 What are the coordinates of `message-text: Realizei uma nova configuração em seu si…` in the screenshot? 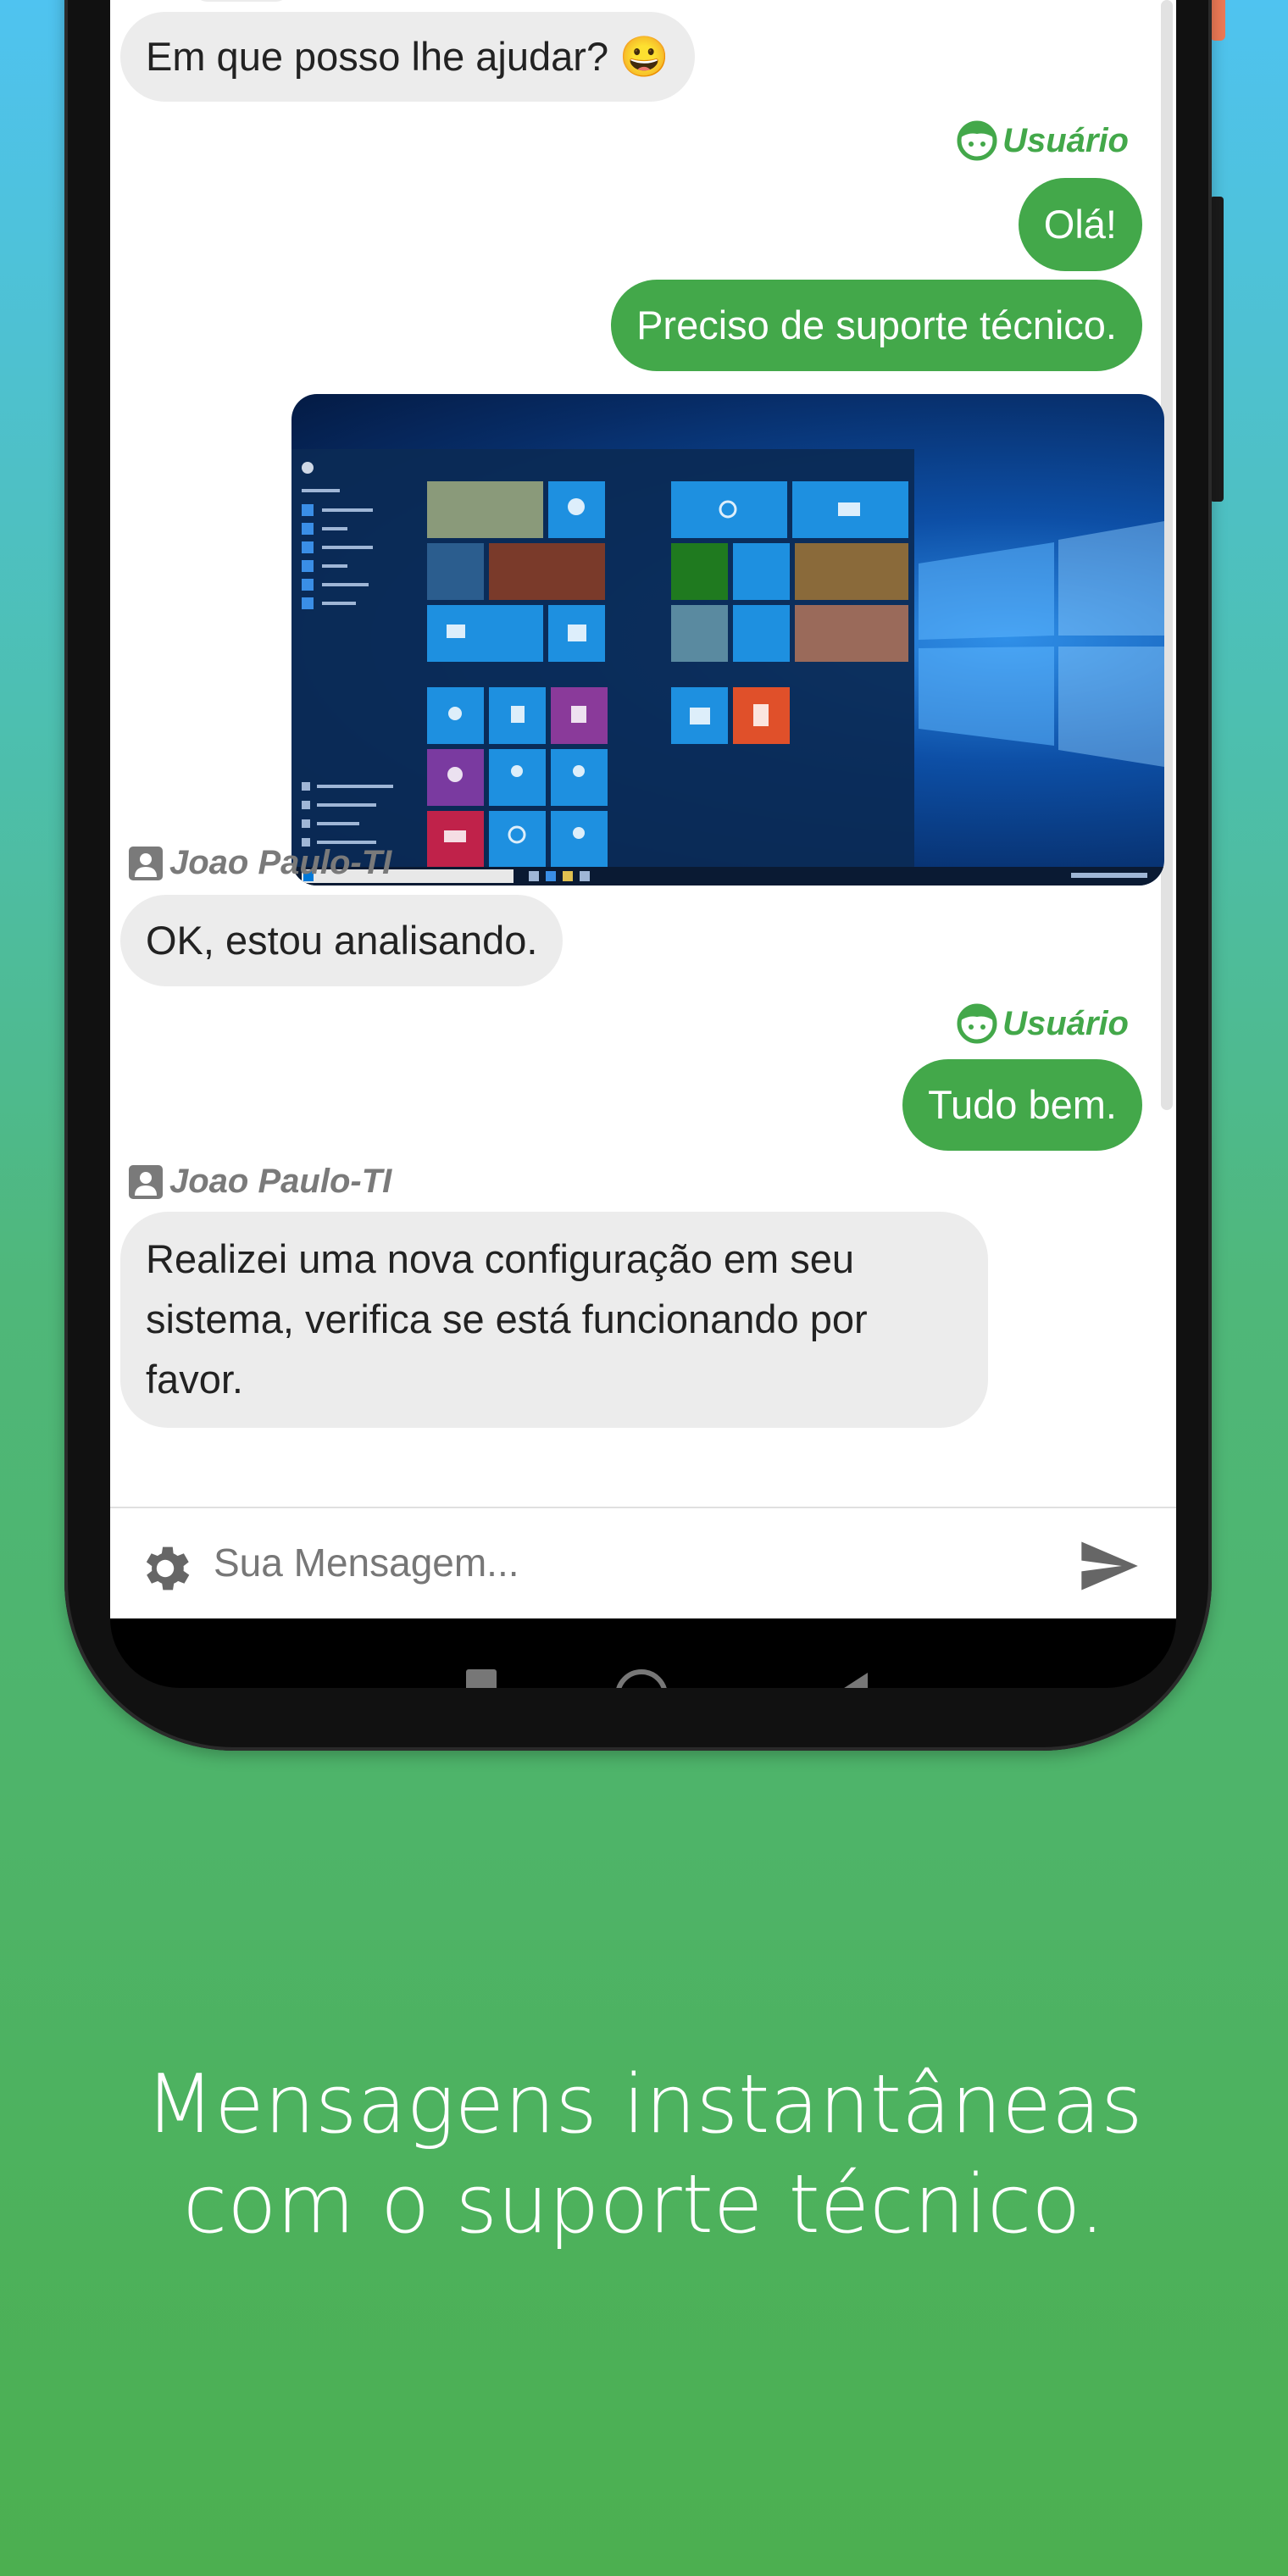 It's located at (507, 1319).